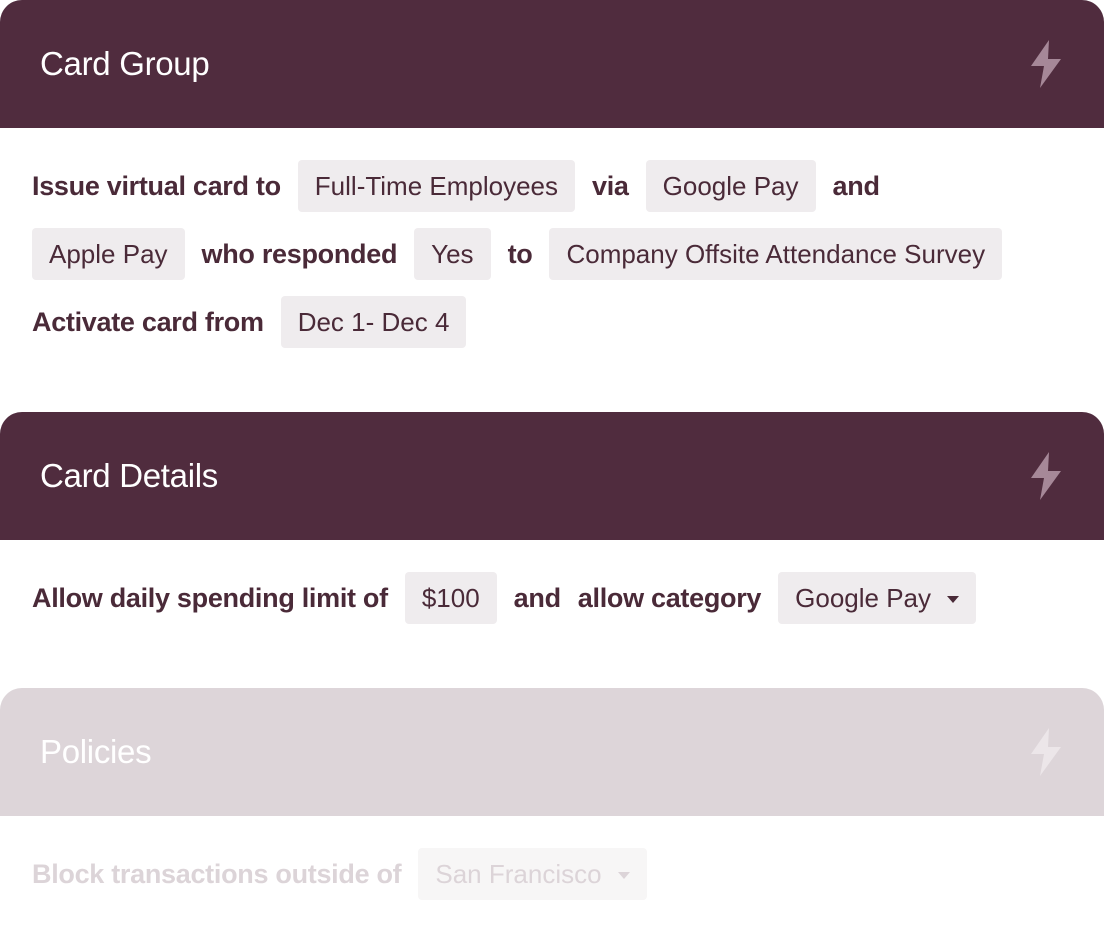 The width and height of the screenshot is (1104, 932). I want to click on date-range-selector: Dec 1- Dec 4, so click(373, 322).